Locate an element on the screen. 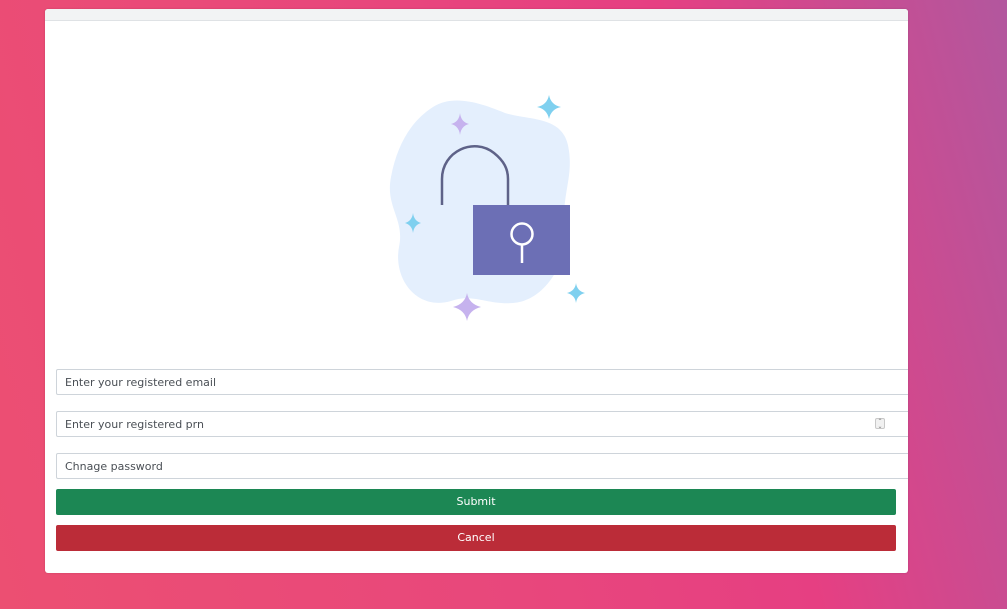  padlock-illustration-icon is located at coordinates (487, 208).